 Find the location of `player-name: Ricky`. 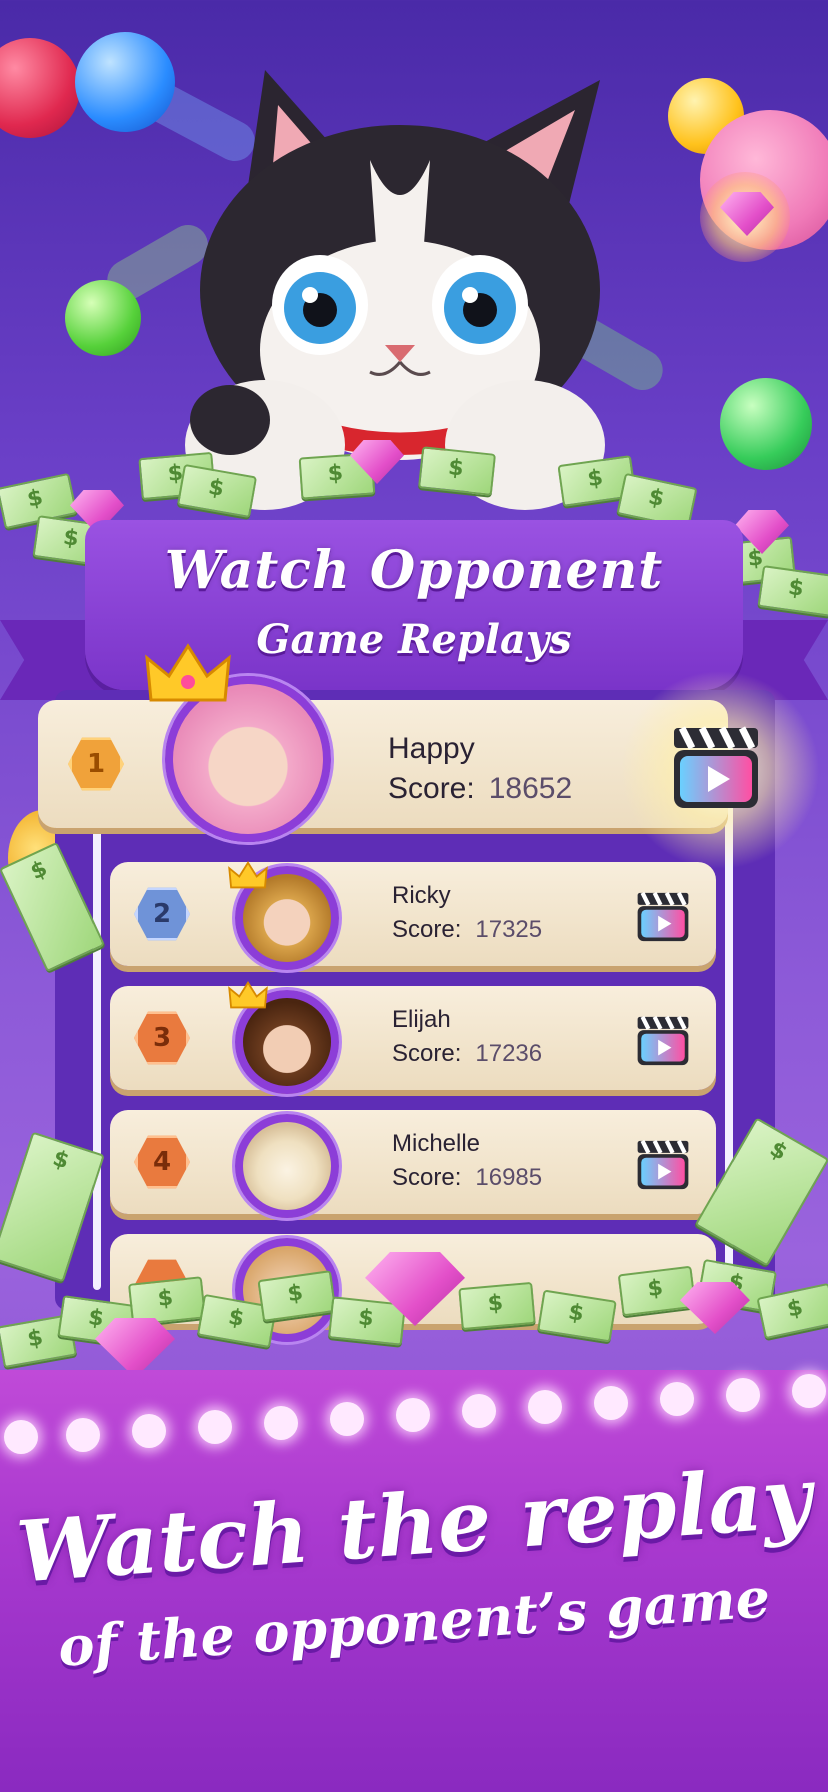

player-name: Ricky is located at coordinates (421, 895).